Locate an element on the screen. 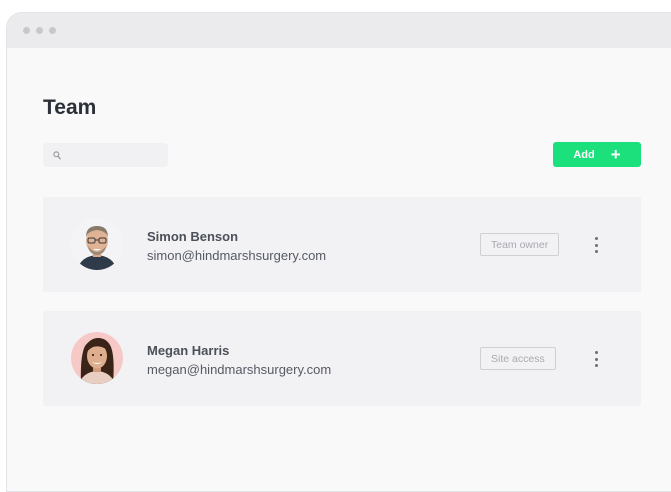 The width and height of the screenshot is (671, 492). role-badge: Site access is located at coordinates (518, 358).